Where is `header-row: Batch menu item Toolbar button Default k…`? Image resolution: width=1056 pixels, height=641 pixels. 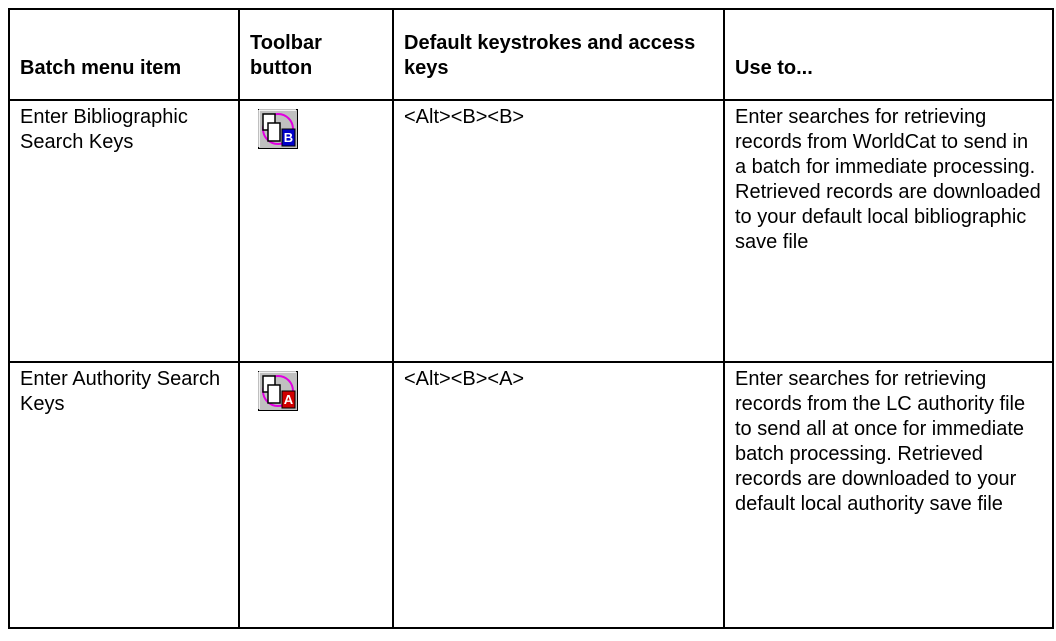
header-row: Batch menu item Toolbar button Default k… is located at coordinates (531, 54).